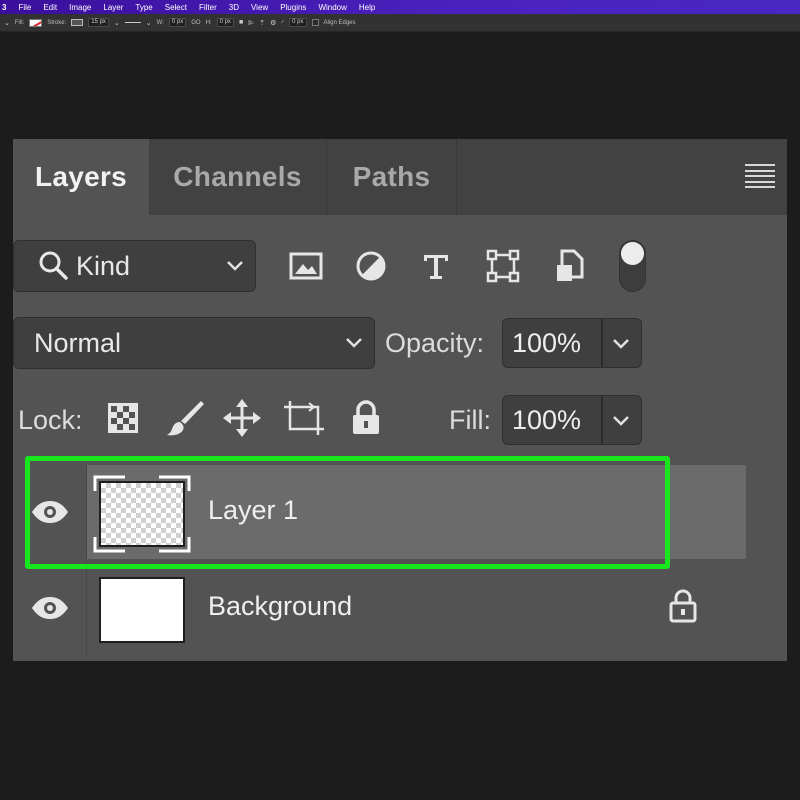 The height and width of the screenshot is (800, 800). Describe the element at coordinates (36, 22) in the screenshot. I see `fill-swatch` at that location.